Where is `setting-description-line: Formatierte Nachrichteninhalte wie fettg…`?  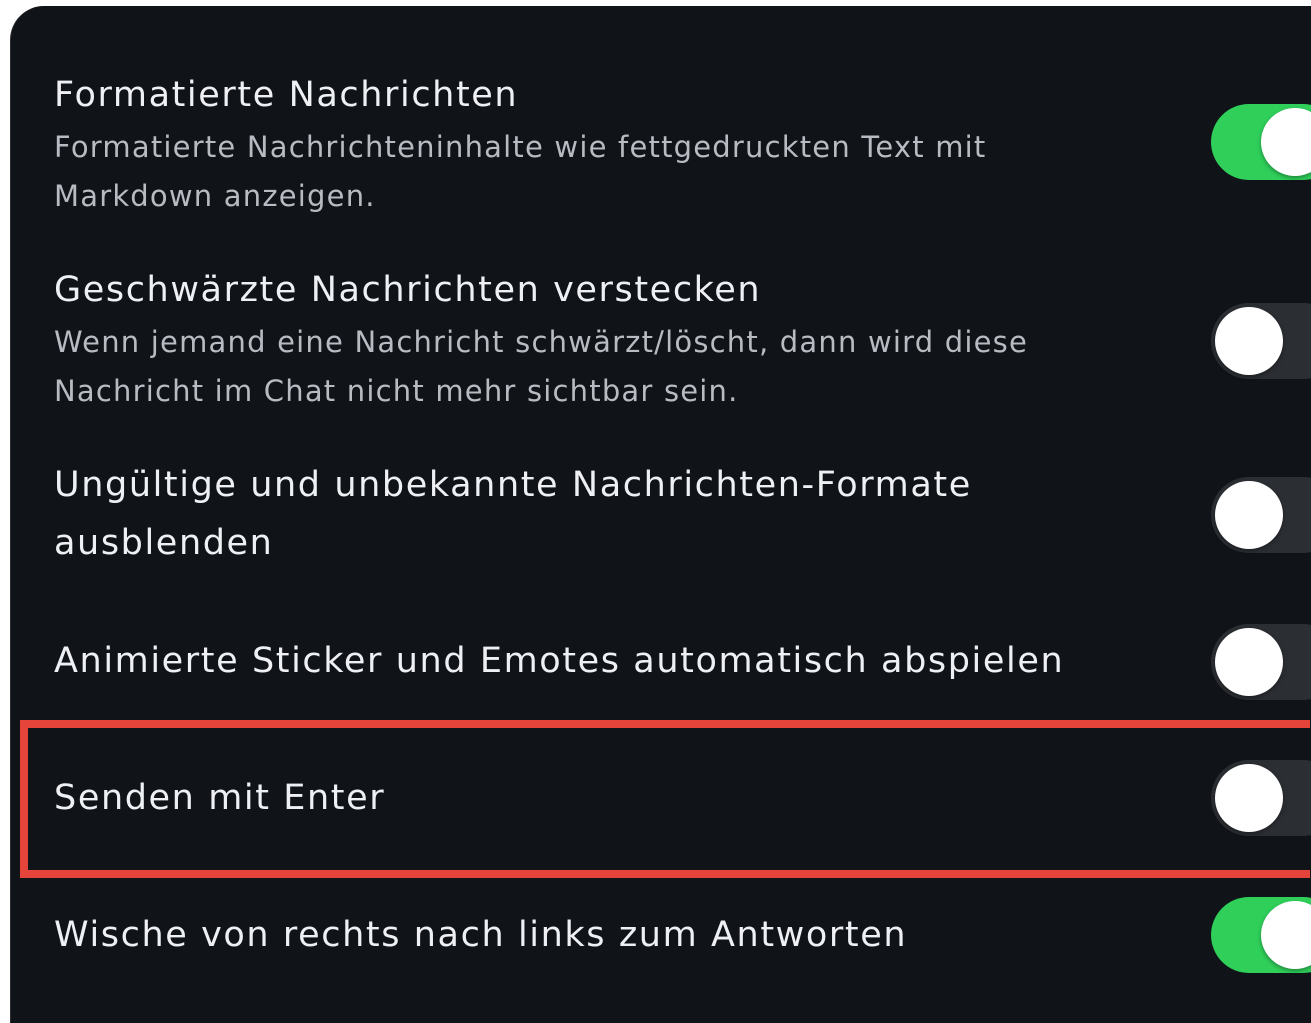 setting-description-line: Formatierte Nachrichteninhalte wie fettg… is located at coordinates (520, 147).